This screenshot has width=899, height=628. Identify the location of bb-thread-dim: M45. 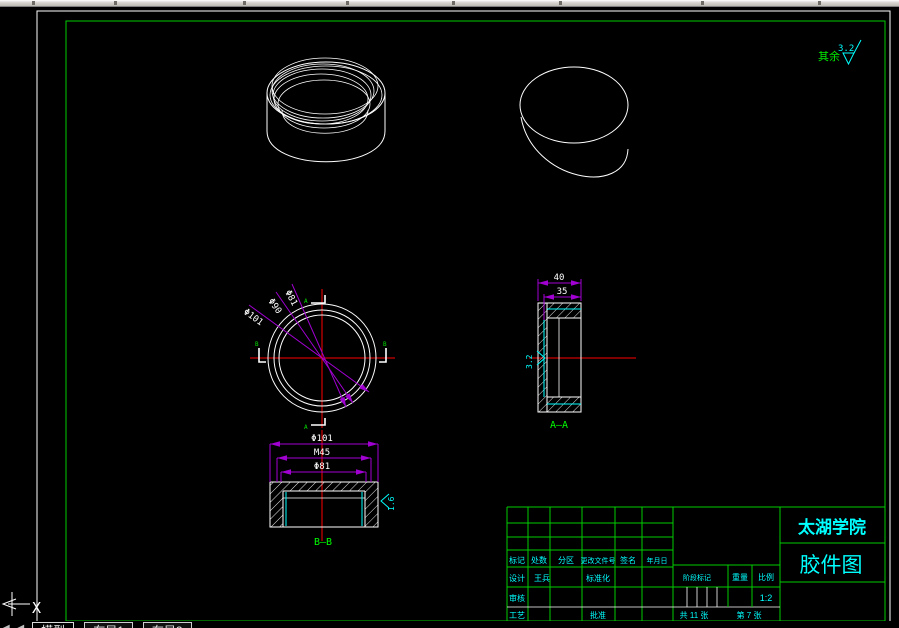
(322, 453).